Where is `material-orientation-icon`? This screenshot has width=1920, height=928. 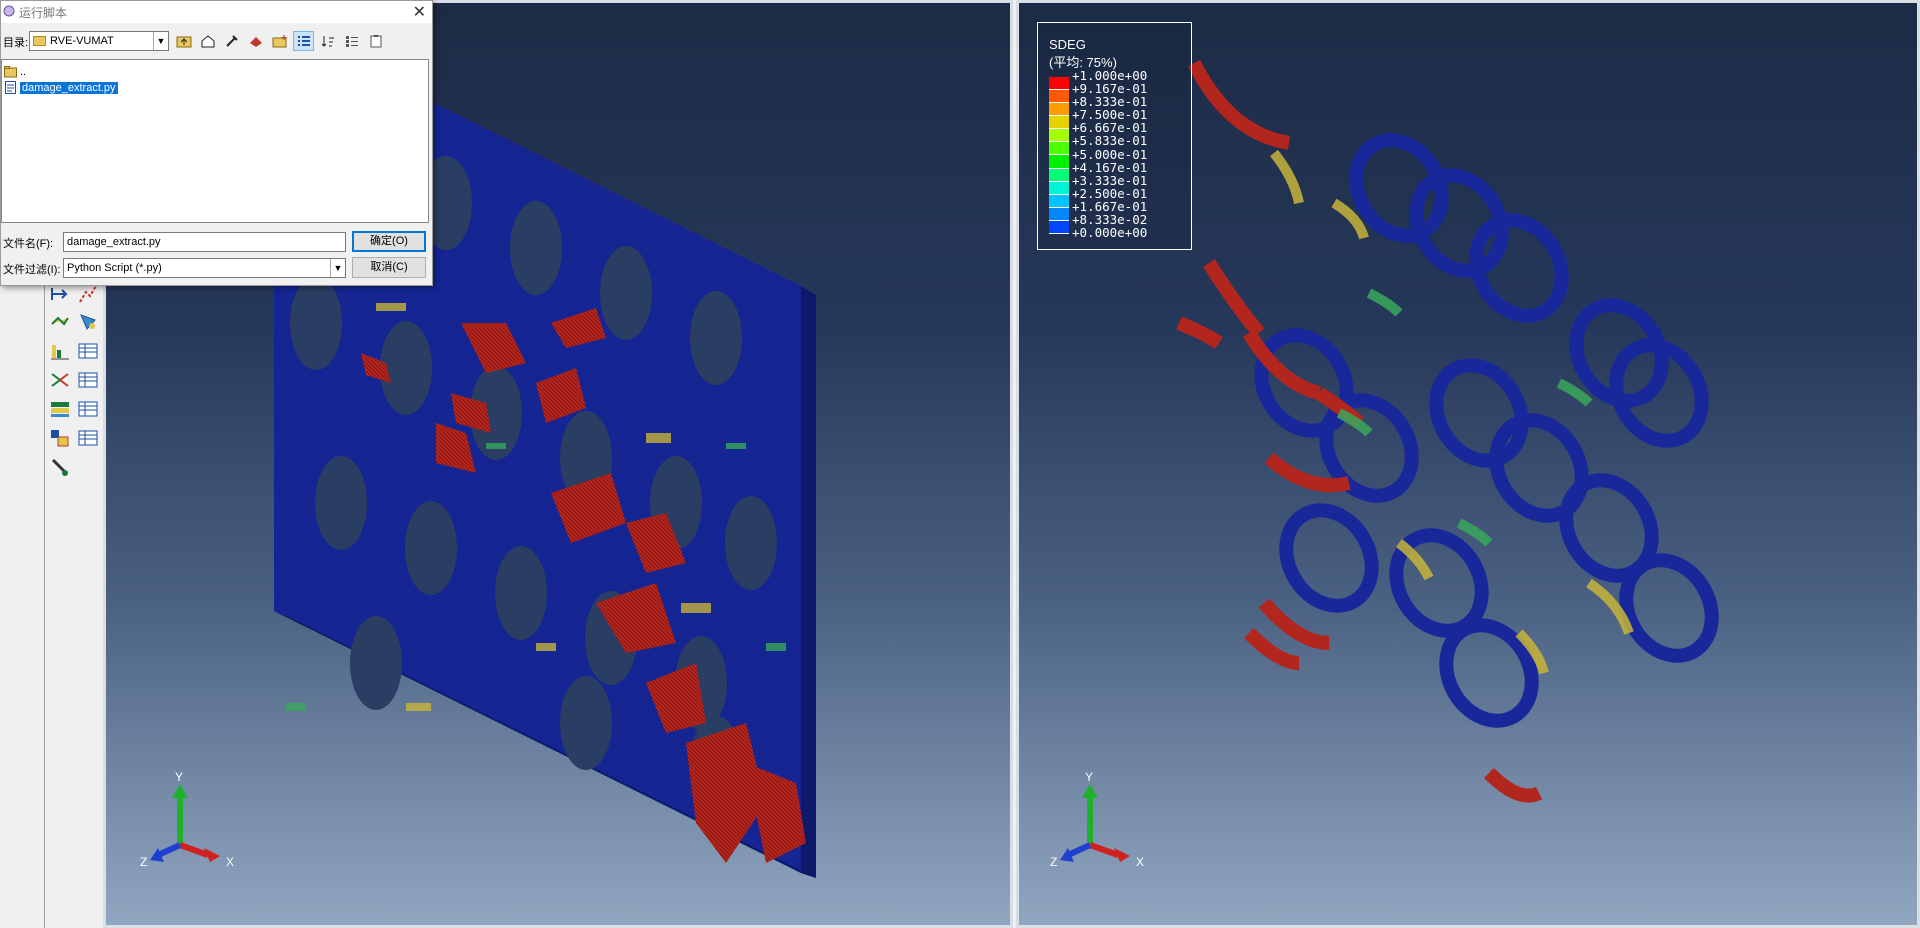 material-orientation-icon is located at coordinates (60, 409).